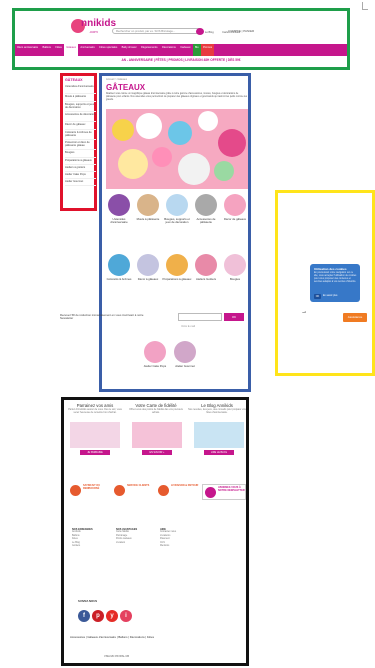 The height and width of the screenshot is (668, 375). What do you see at coordinates (126, 87) in the screenshot?
I see `page-title: GÂTEAUX` at bounding box center [126, 87].